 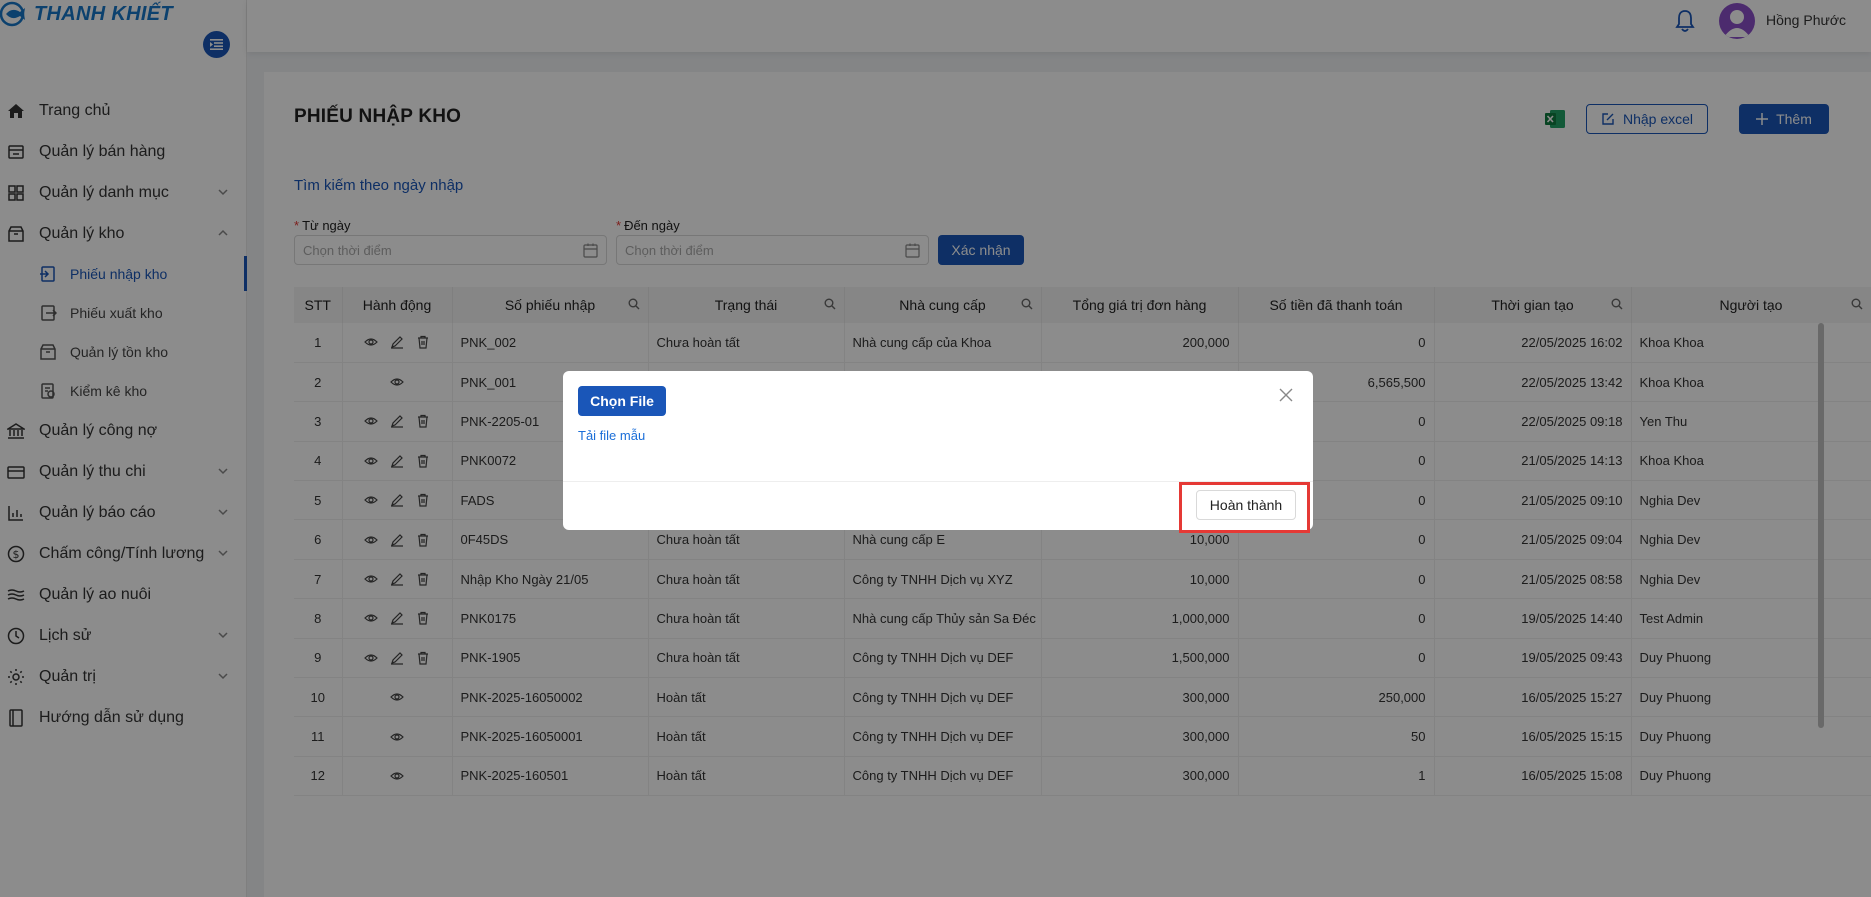 What do you see at coordinates (1286, 395) in the screenshot?
I see `close-icon` at bounding box center [1286, 395].